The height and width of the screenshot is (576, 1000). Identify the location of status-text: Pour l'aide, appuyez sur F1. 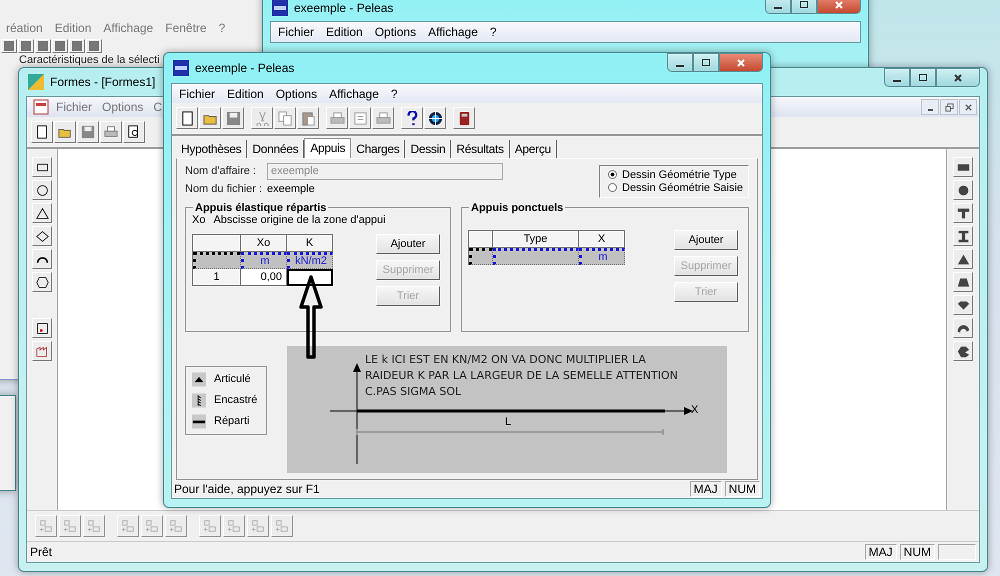
(247, 489).